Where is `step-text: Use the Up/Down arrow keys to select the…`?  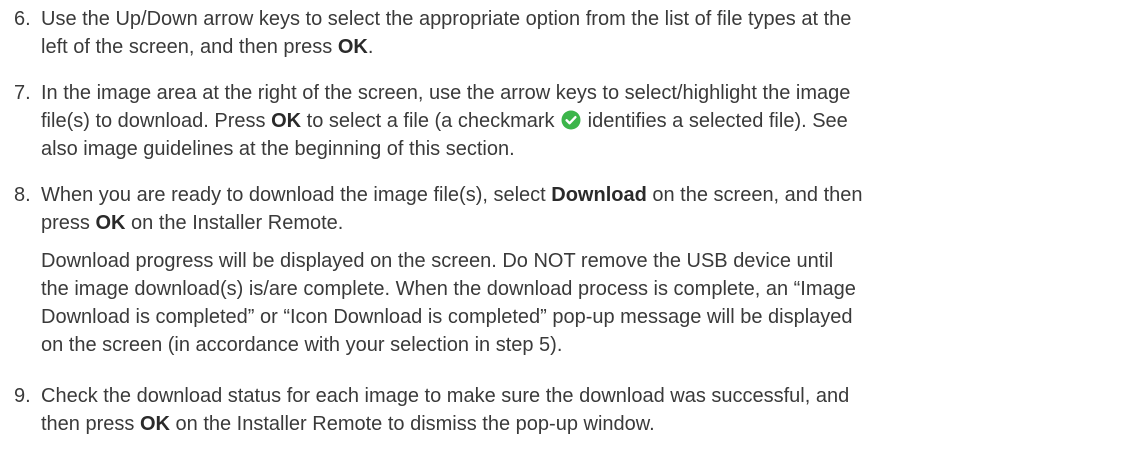
step-text: Use the Up/Down arrow keys to select the… is located at coordinates (446, 33).